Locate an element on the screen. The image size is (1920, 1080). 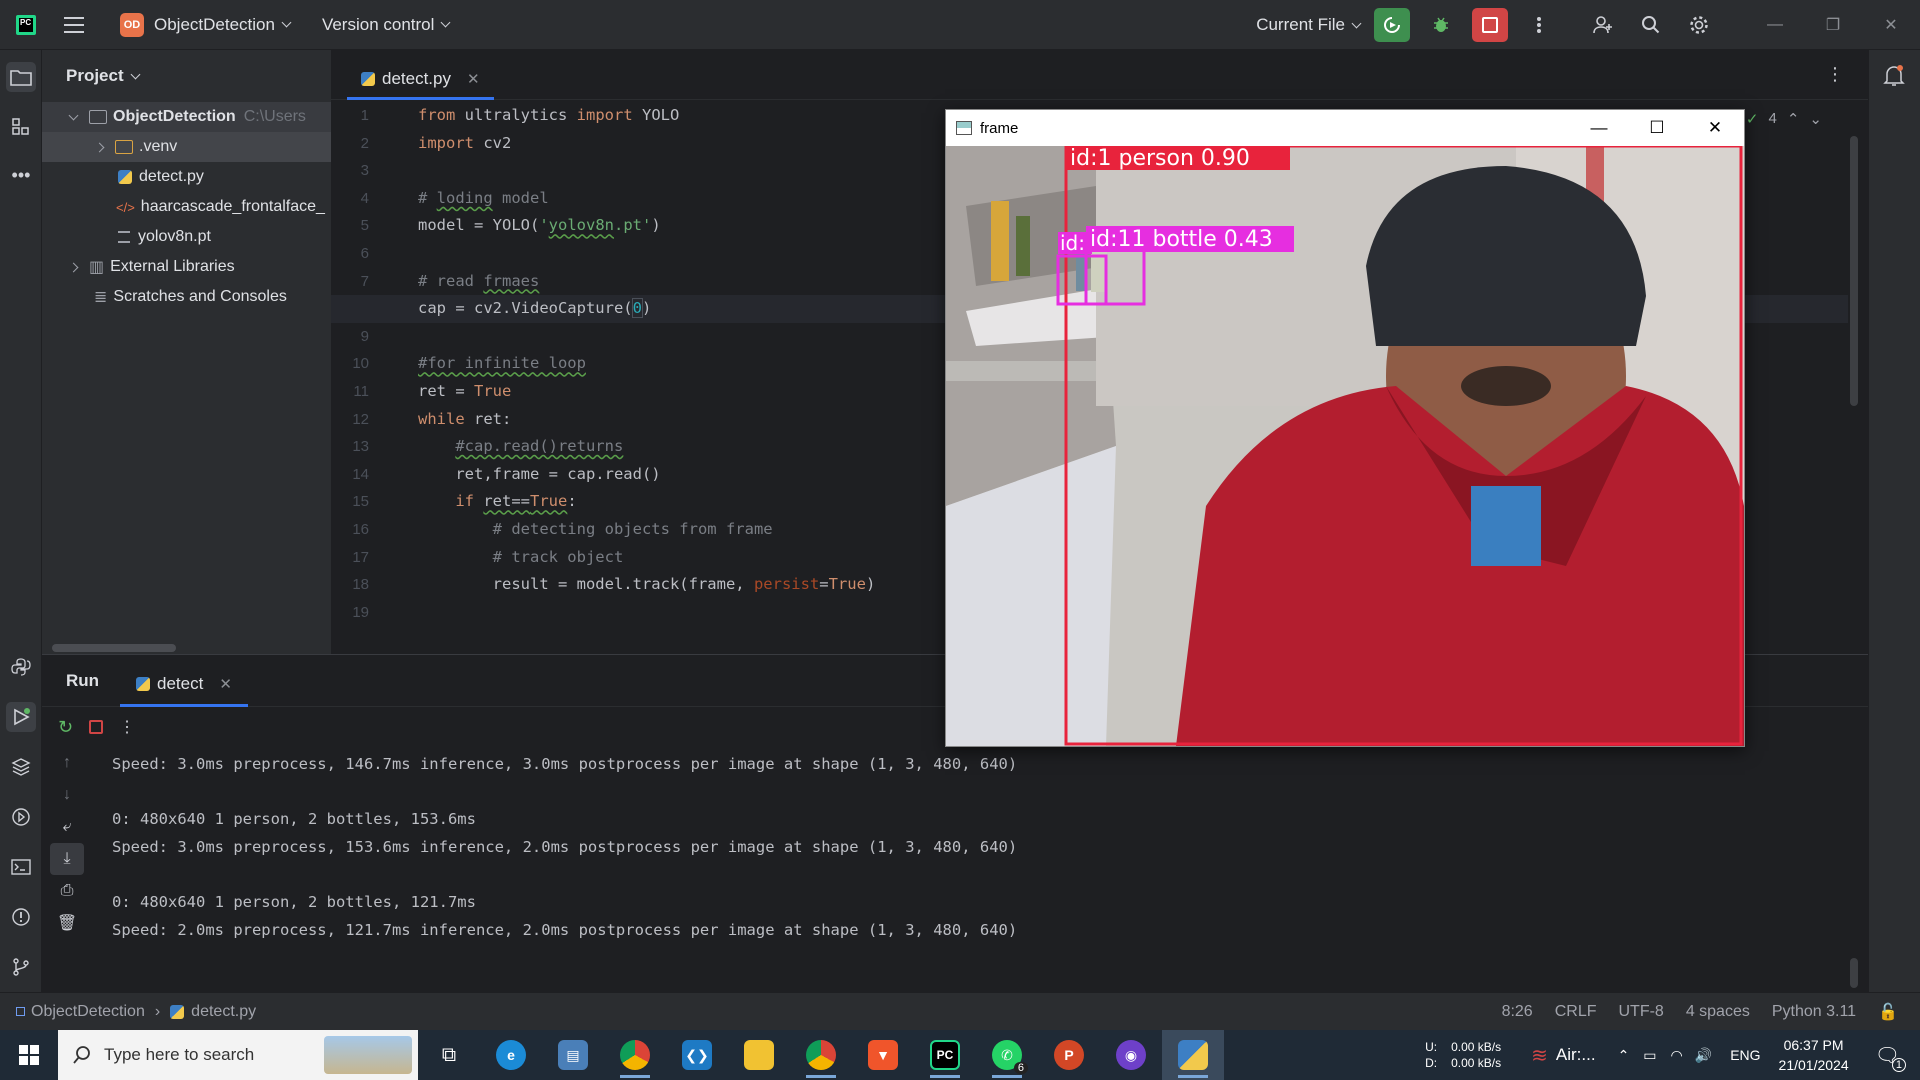
settings-button is located at coordinates (1699, 25).